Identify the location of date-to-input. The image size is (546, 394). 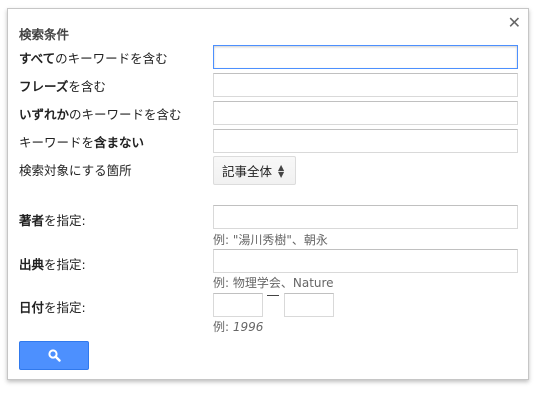
(309, 305).